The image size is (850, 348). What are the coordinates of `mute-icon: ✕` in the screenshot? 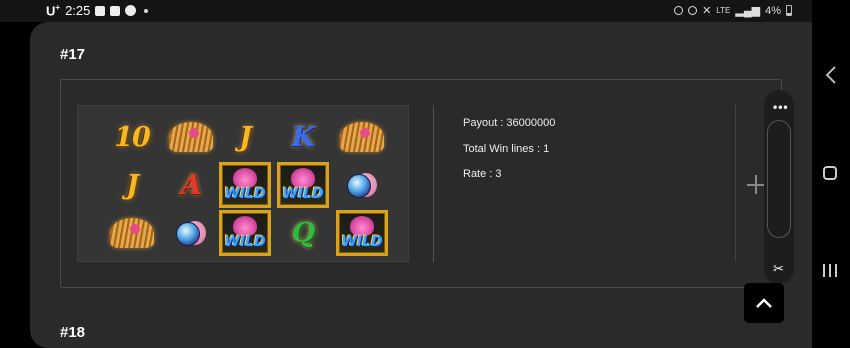 It's located at (707, 11).